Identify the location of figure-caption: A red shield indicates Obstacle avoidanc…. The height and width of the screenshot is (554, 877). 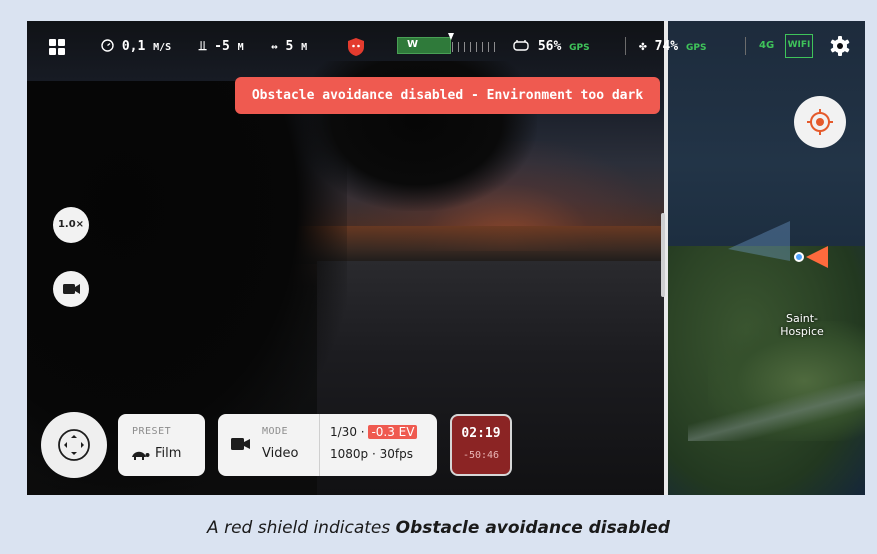
(438, 528).